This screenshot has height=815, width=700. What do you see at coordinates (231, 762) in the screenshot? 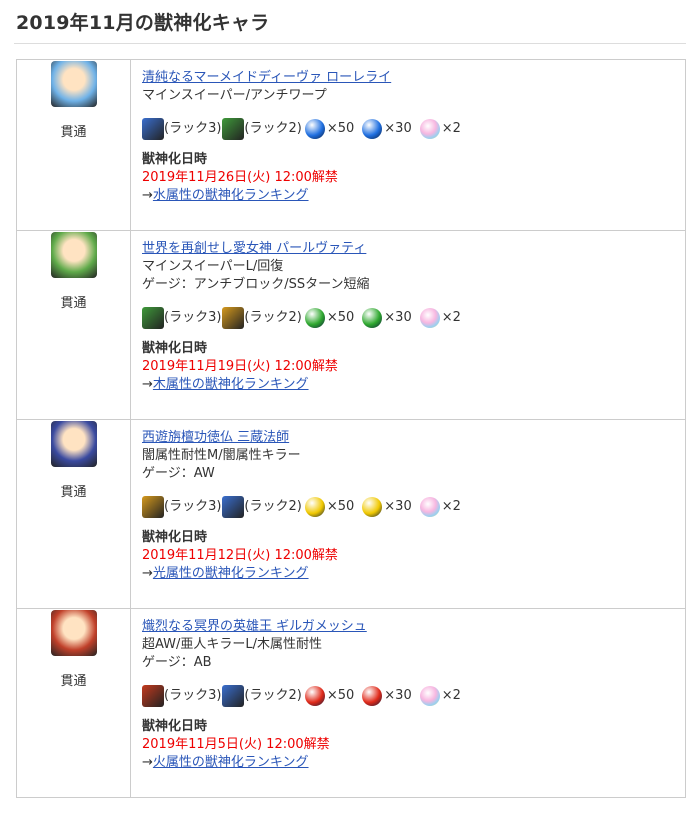
I see `ranking-link: 火属性の獣神化ランキング` at bounding box center [231, 762].